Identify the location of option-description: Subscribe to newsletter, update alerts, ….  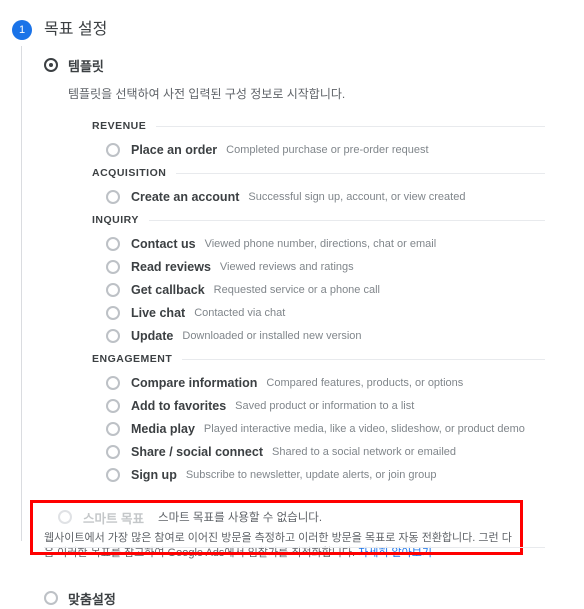
(311, 474).